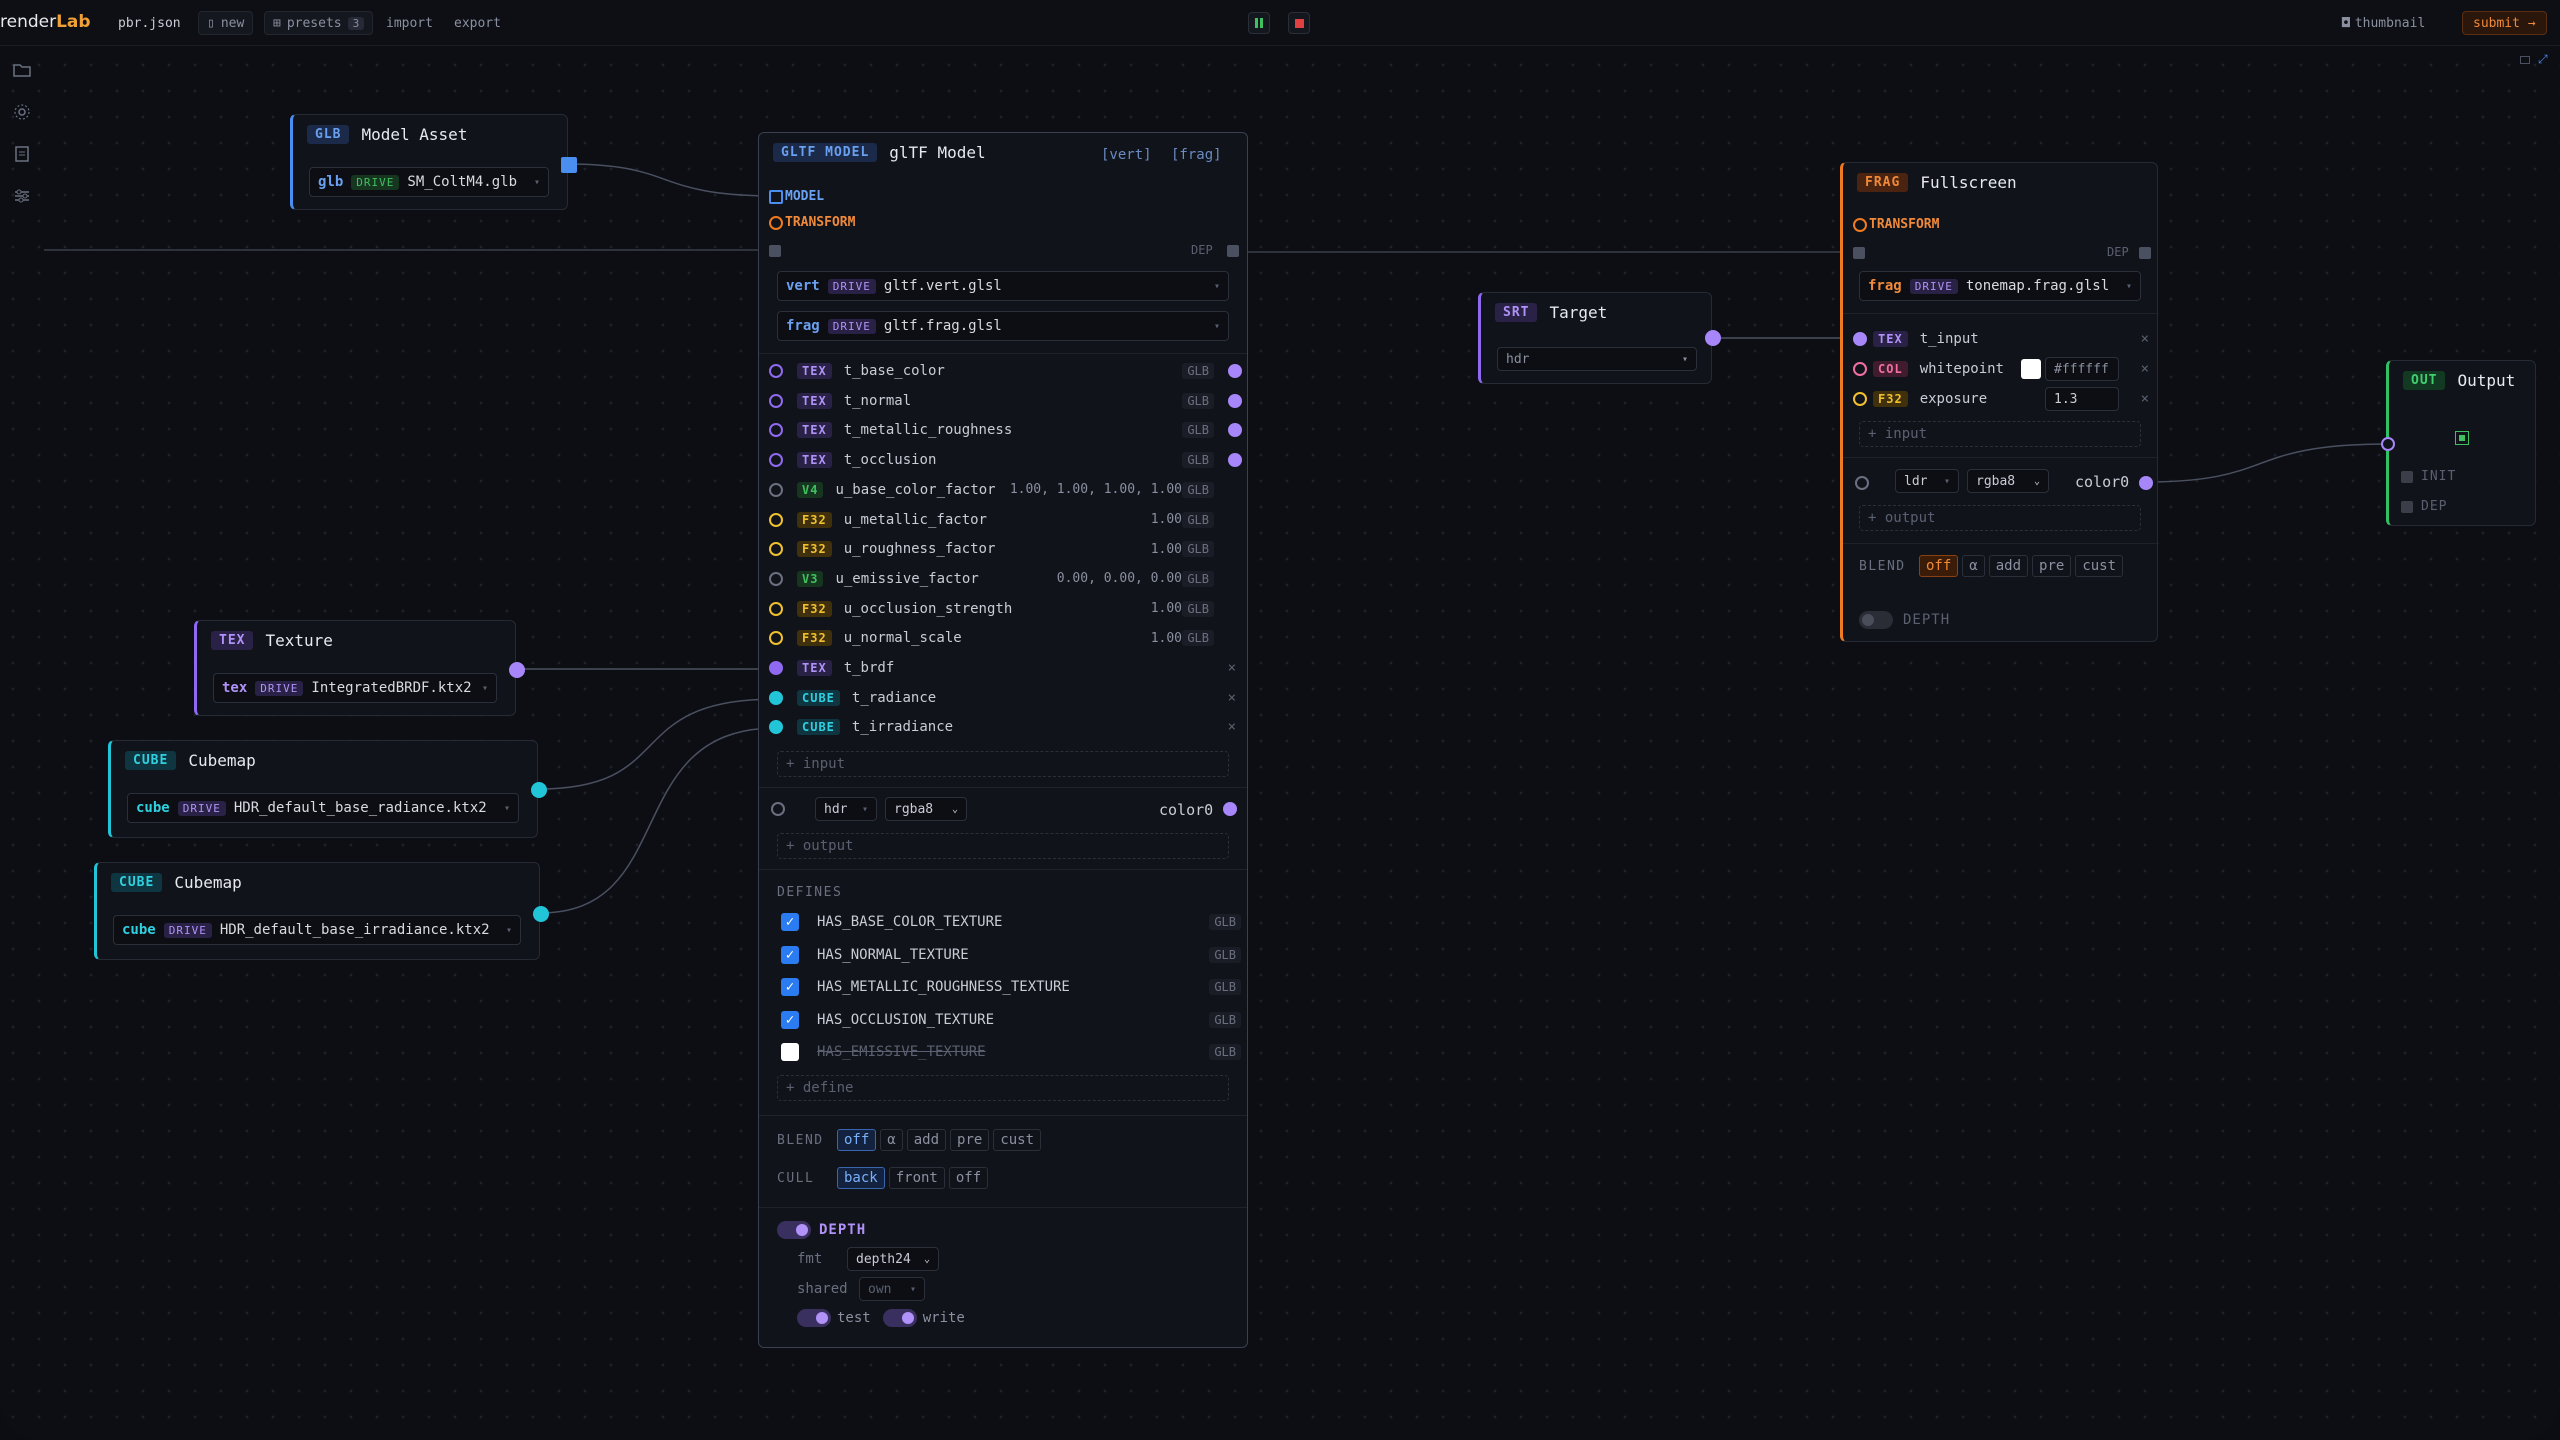  I want to click on input-row: TEX t_input ×, so click(2003, 339).